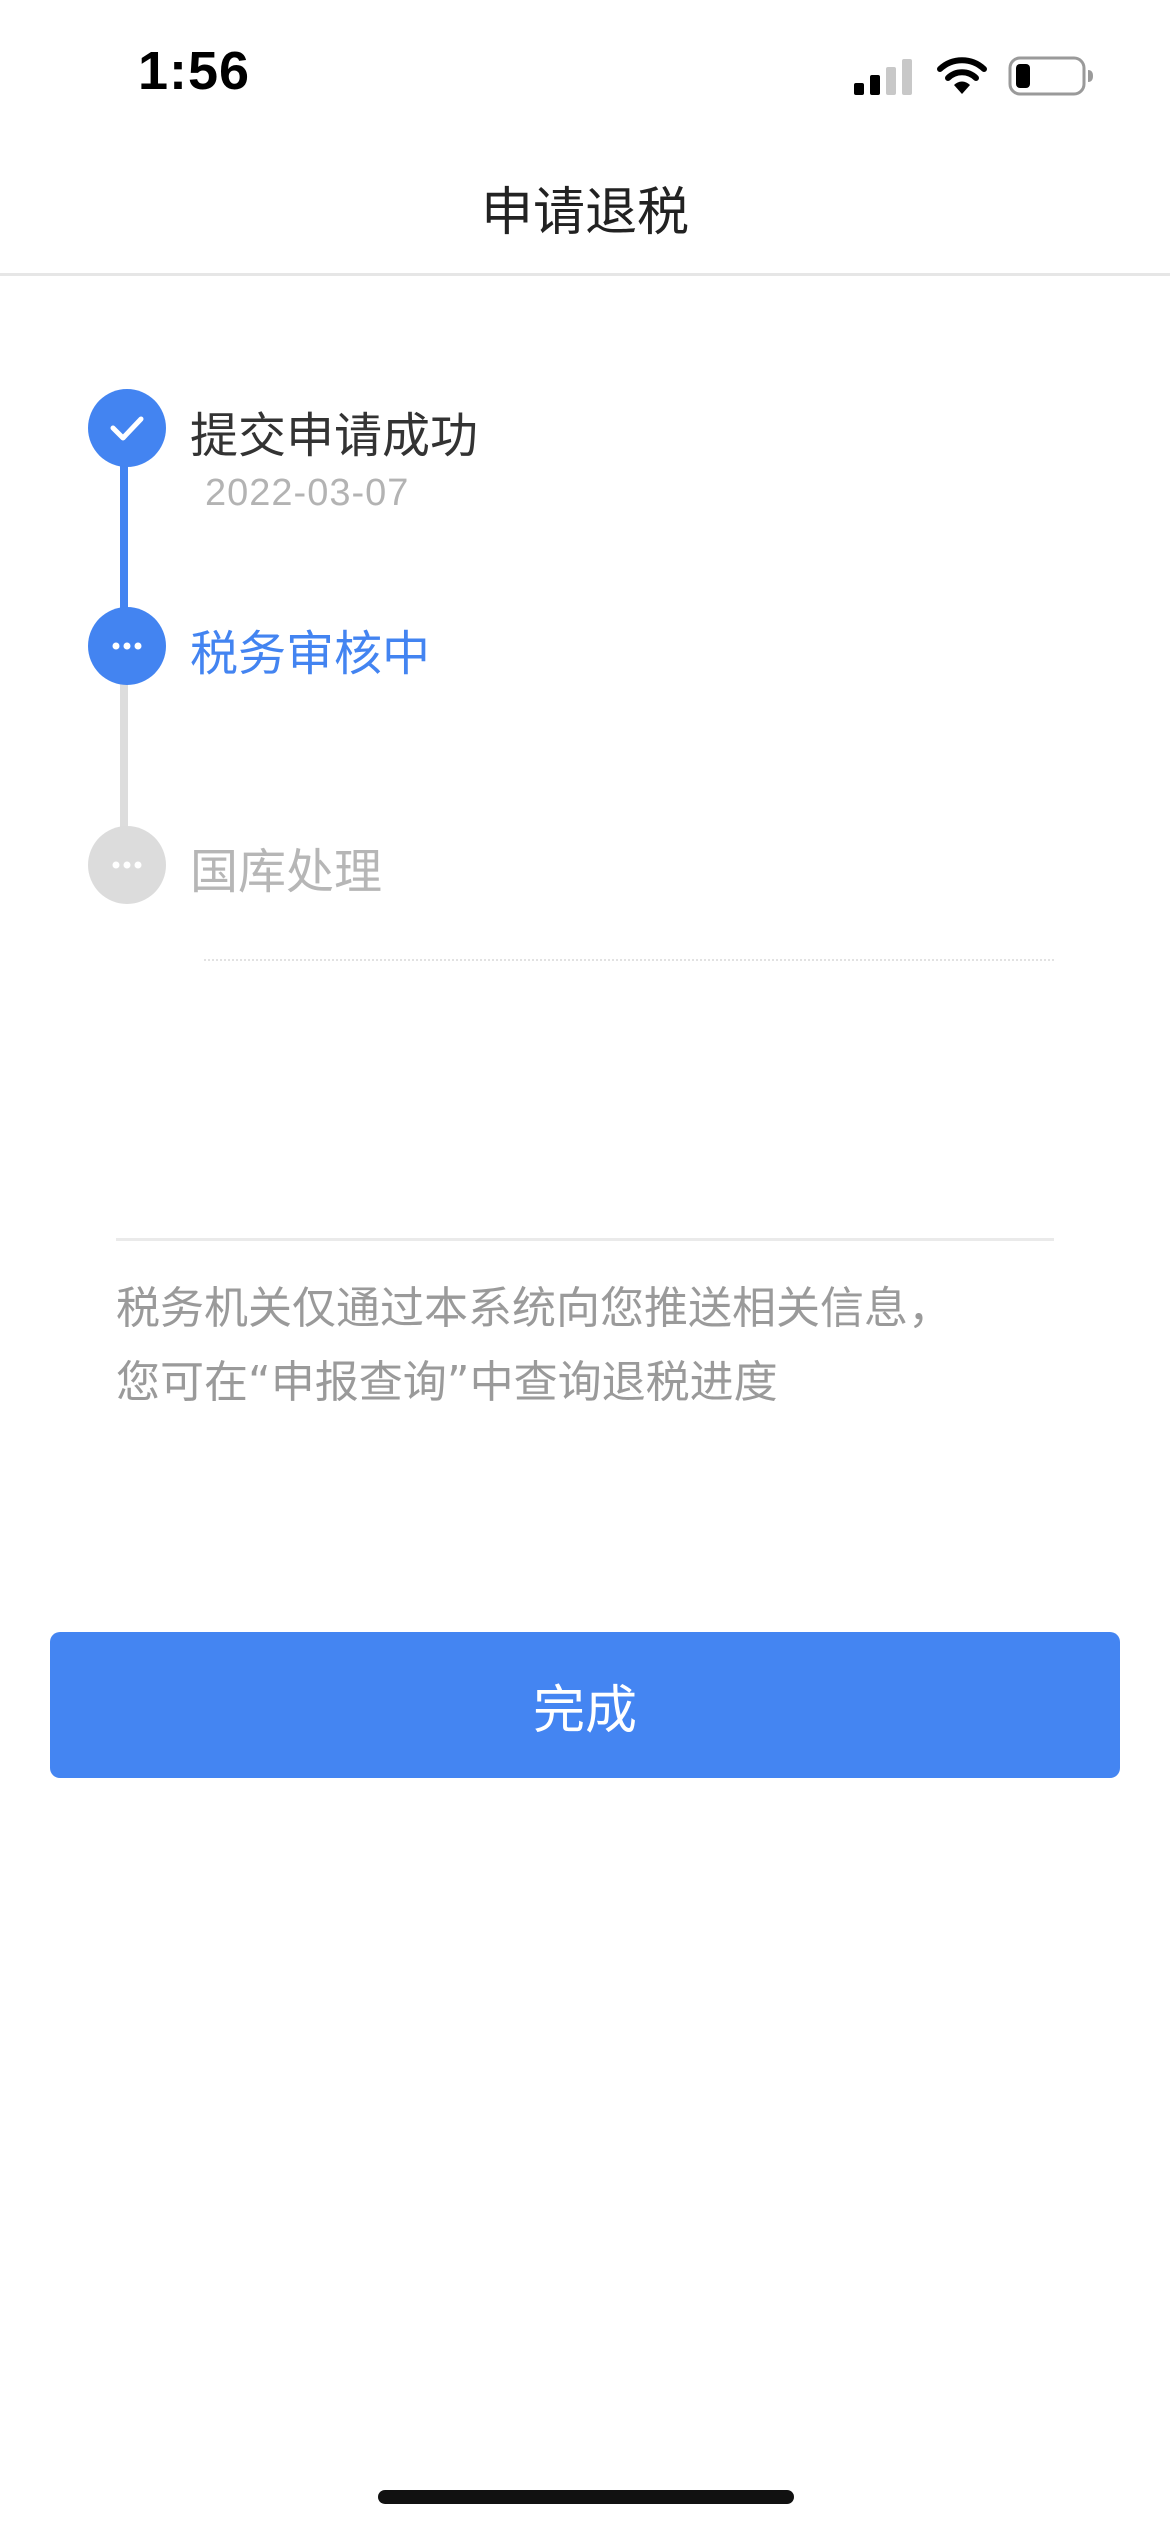 Image resolution: width=1170 pixels, height=2532 pixels. What do you see at coordinates (334, 436) in the screenshot?
I see `step-1-label: 提交申请成功` at bounding box center [334, 436].